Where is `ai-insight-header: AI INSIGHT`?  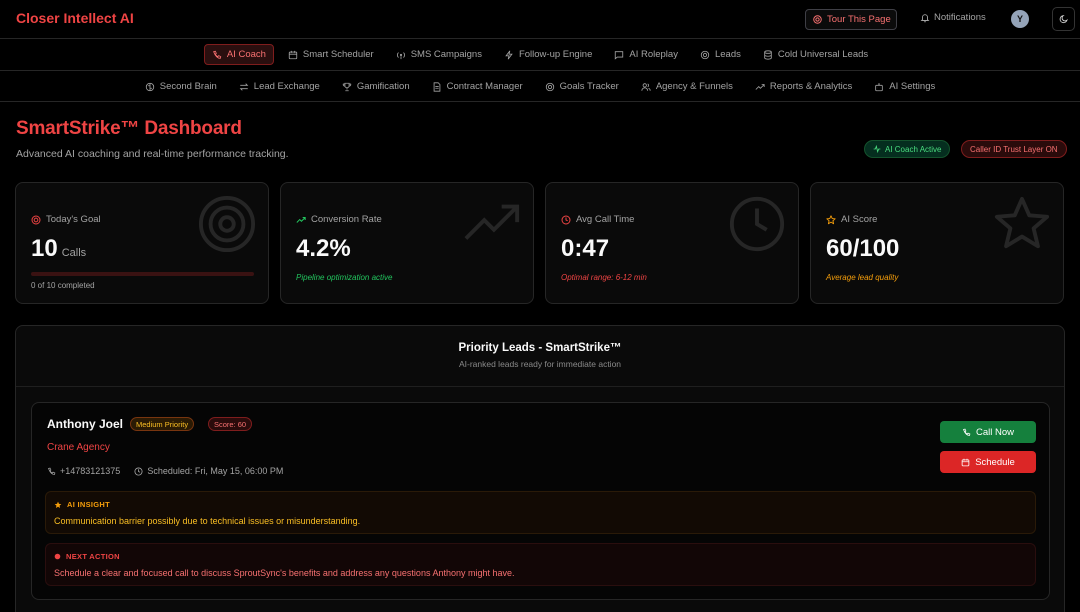
ai-insight-header: AI INSIGHT is located at coordinates (540, 504).